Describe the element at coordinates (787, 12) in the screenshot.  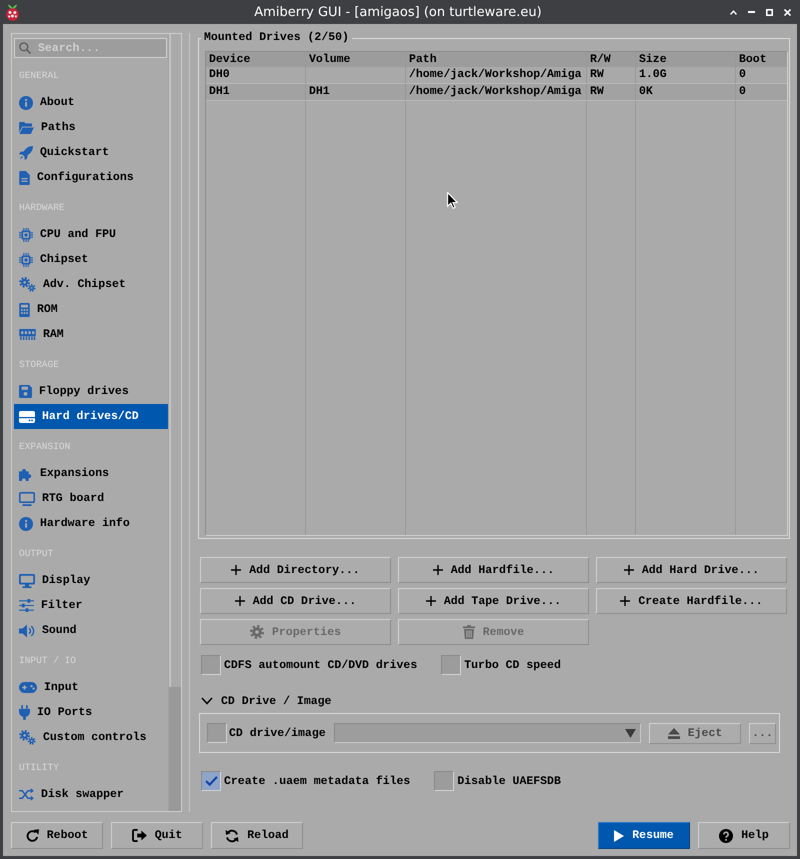
I see `close-icon` at that location.